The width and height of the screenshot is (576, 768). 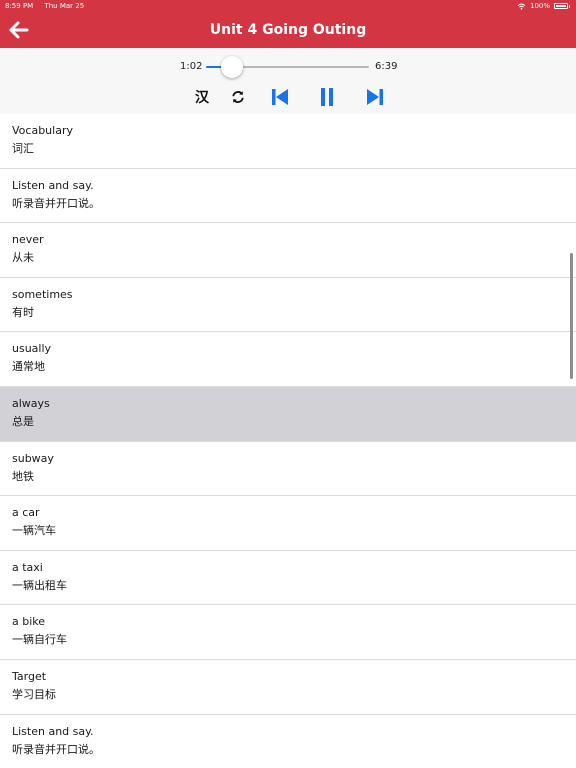 I want to click on status-bar: 8:59 PM Thu Mar 25 100%, so click(x=288, y=6).